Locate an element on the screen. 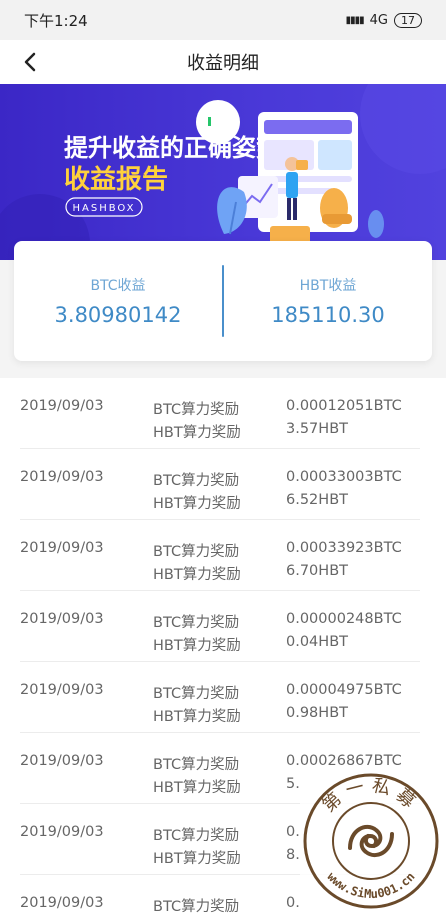 Image resolution: width=446 pixels, height=916 pixels. record-amount-hbt: 8. is located at coordinates (293, 855).